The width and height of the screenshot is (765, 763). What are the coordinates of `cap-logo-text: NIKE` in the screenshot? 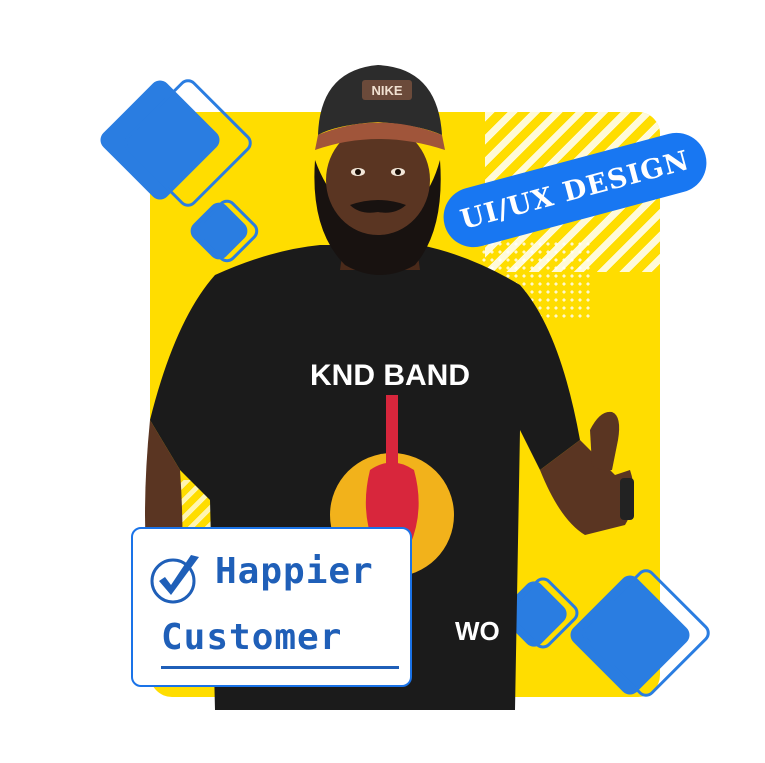 It's located at (386, 90).